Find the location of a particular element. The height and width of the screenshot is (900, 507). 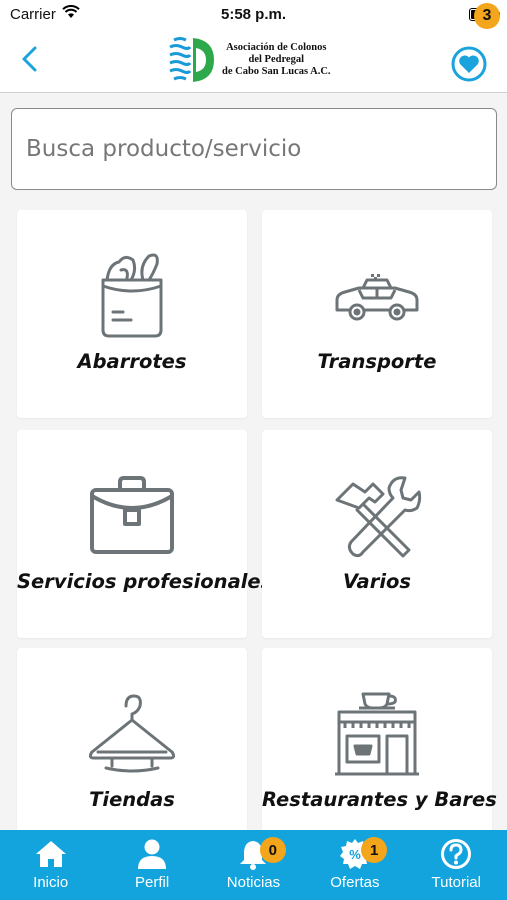

tab-perfil: Perfil is located at coordinates (151, 865).